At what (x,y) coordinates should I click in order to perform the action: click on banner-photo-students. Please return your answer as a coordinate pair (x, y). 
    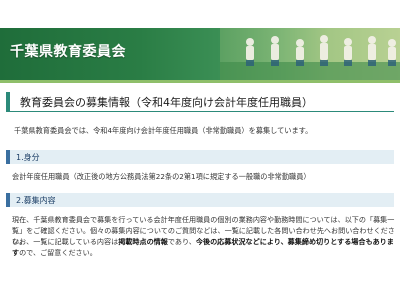
    Looking at the image, I should click on (310, 54).